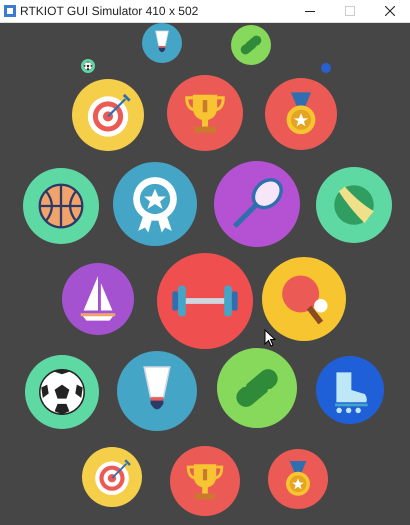  Describe the element at coordinates (326, 68) in the screenshot. I see `dot-icon` at that location.